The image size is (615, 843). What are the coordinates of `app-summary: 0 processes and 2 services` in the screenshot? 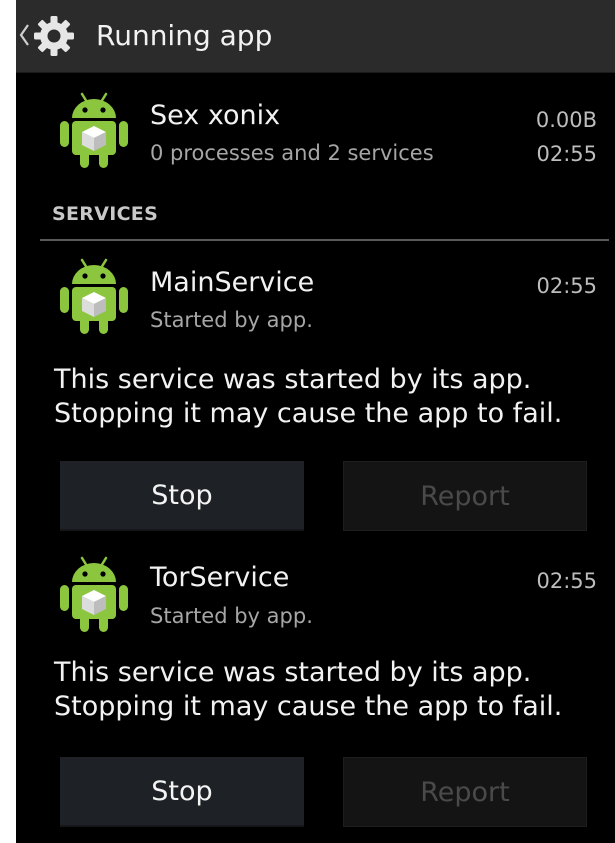 It's located at (292, 153).